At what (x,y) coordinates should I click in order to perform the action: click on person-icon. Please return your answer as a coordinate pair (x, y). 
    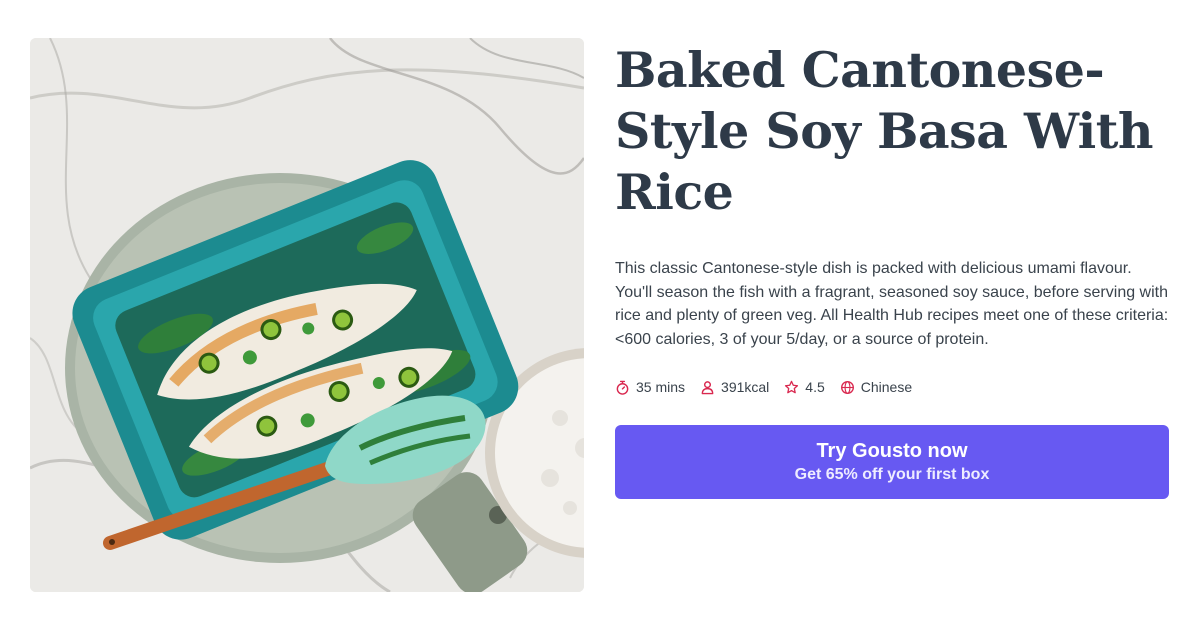
    Looking at the image, I should click on (707, 387).